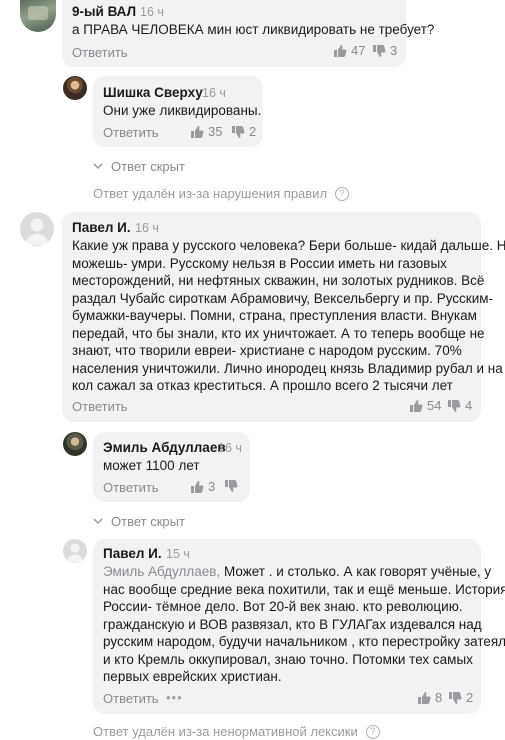 The width and height of the screenshot is (505, 740). Describe the element at coordinates (425, 405) in the screenshot. I see `like-button: 54` at that location.